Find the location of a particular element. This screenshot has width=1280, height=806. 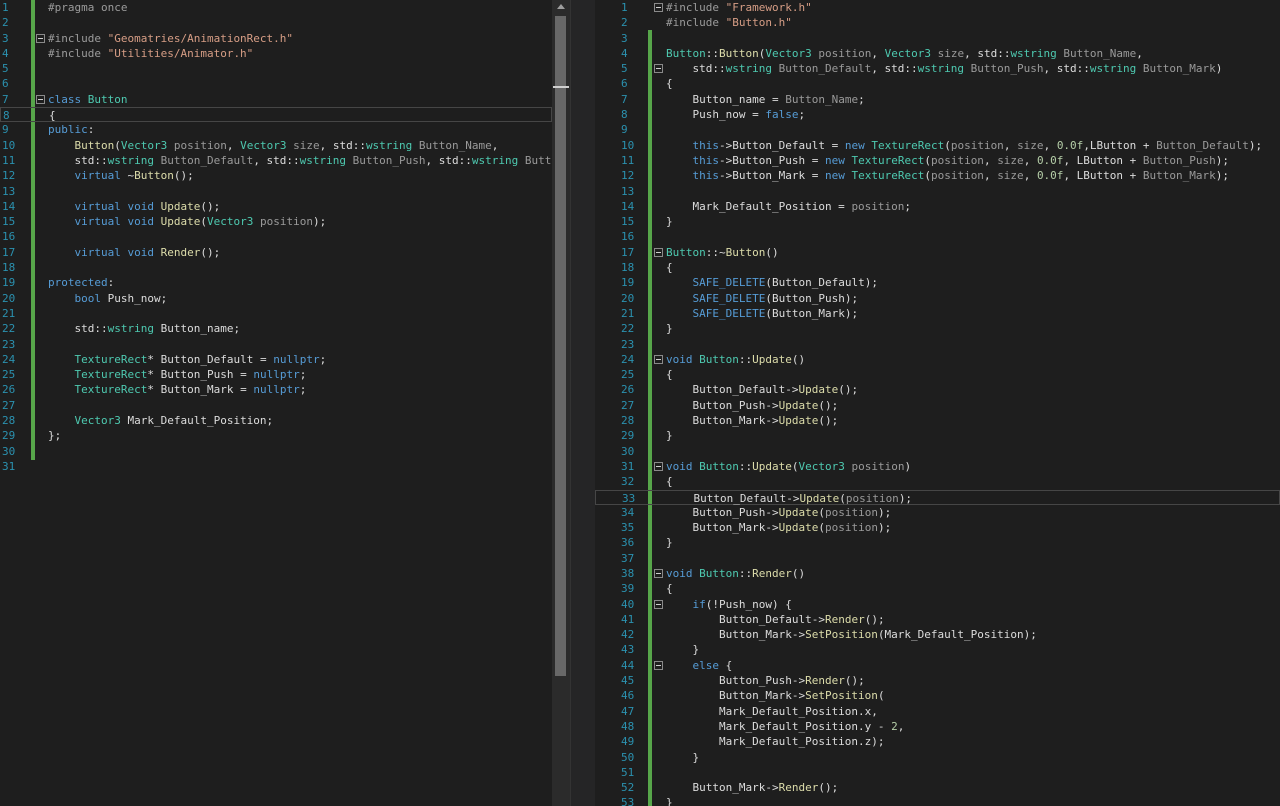

code-line: 2 is located at coordinates (276, 22).